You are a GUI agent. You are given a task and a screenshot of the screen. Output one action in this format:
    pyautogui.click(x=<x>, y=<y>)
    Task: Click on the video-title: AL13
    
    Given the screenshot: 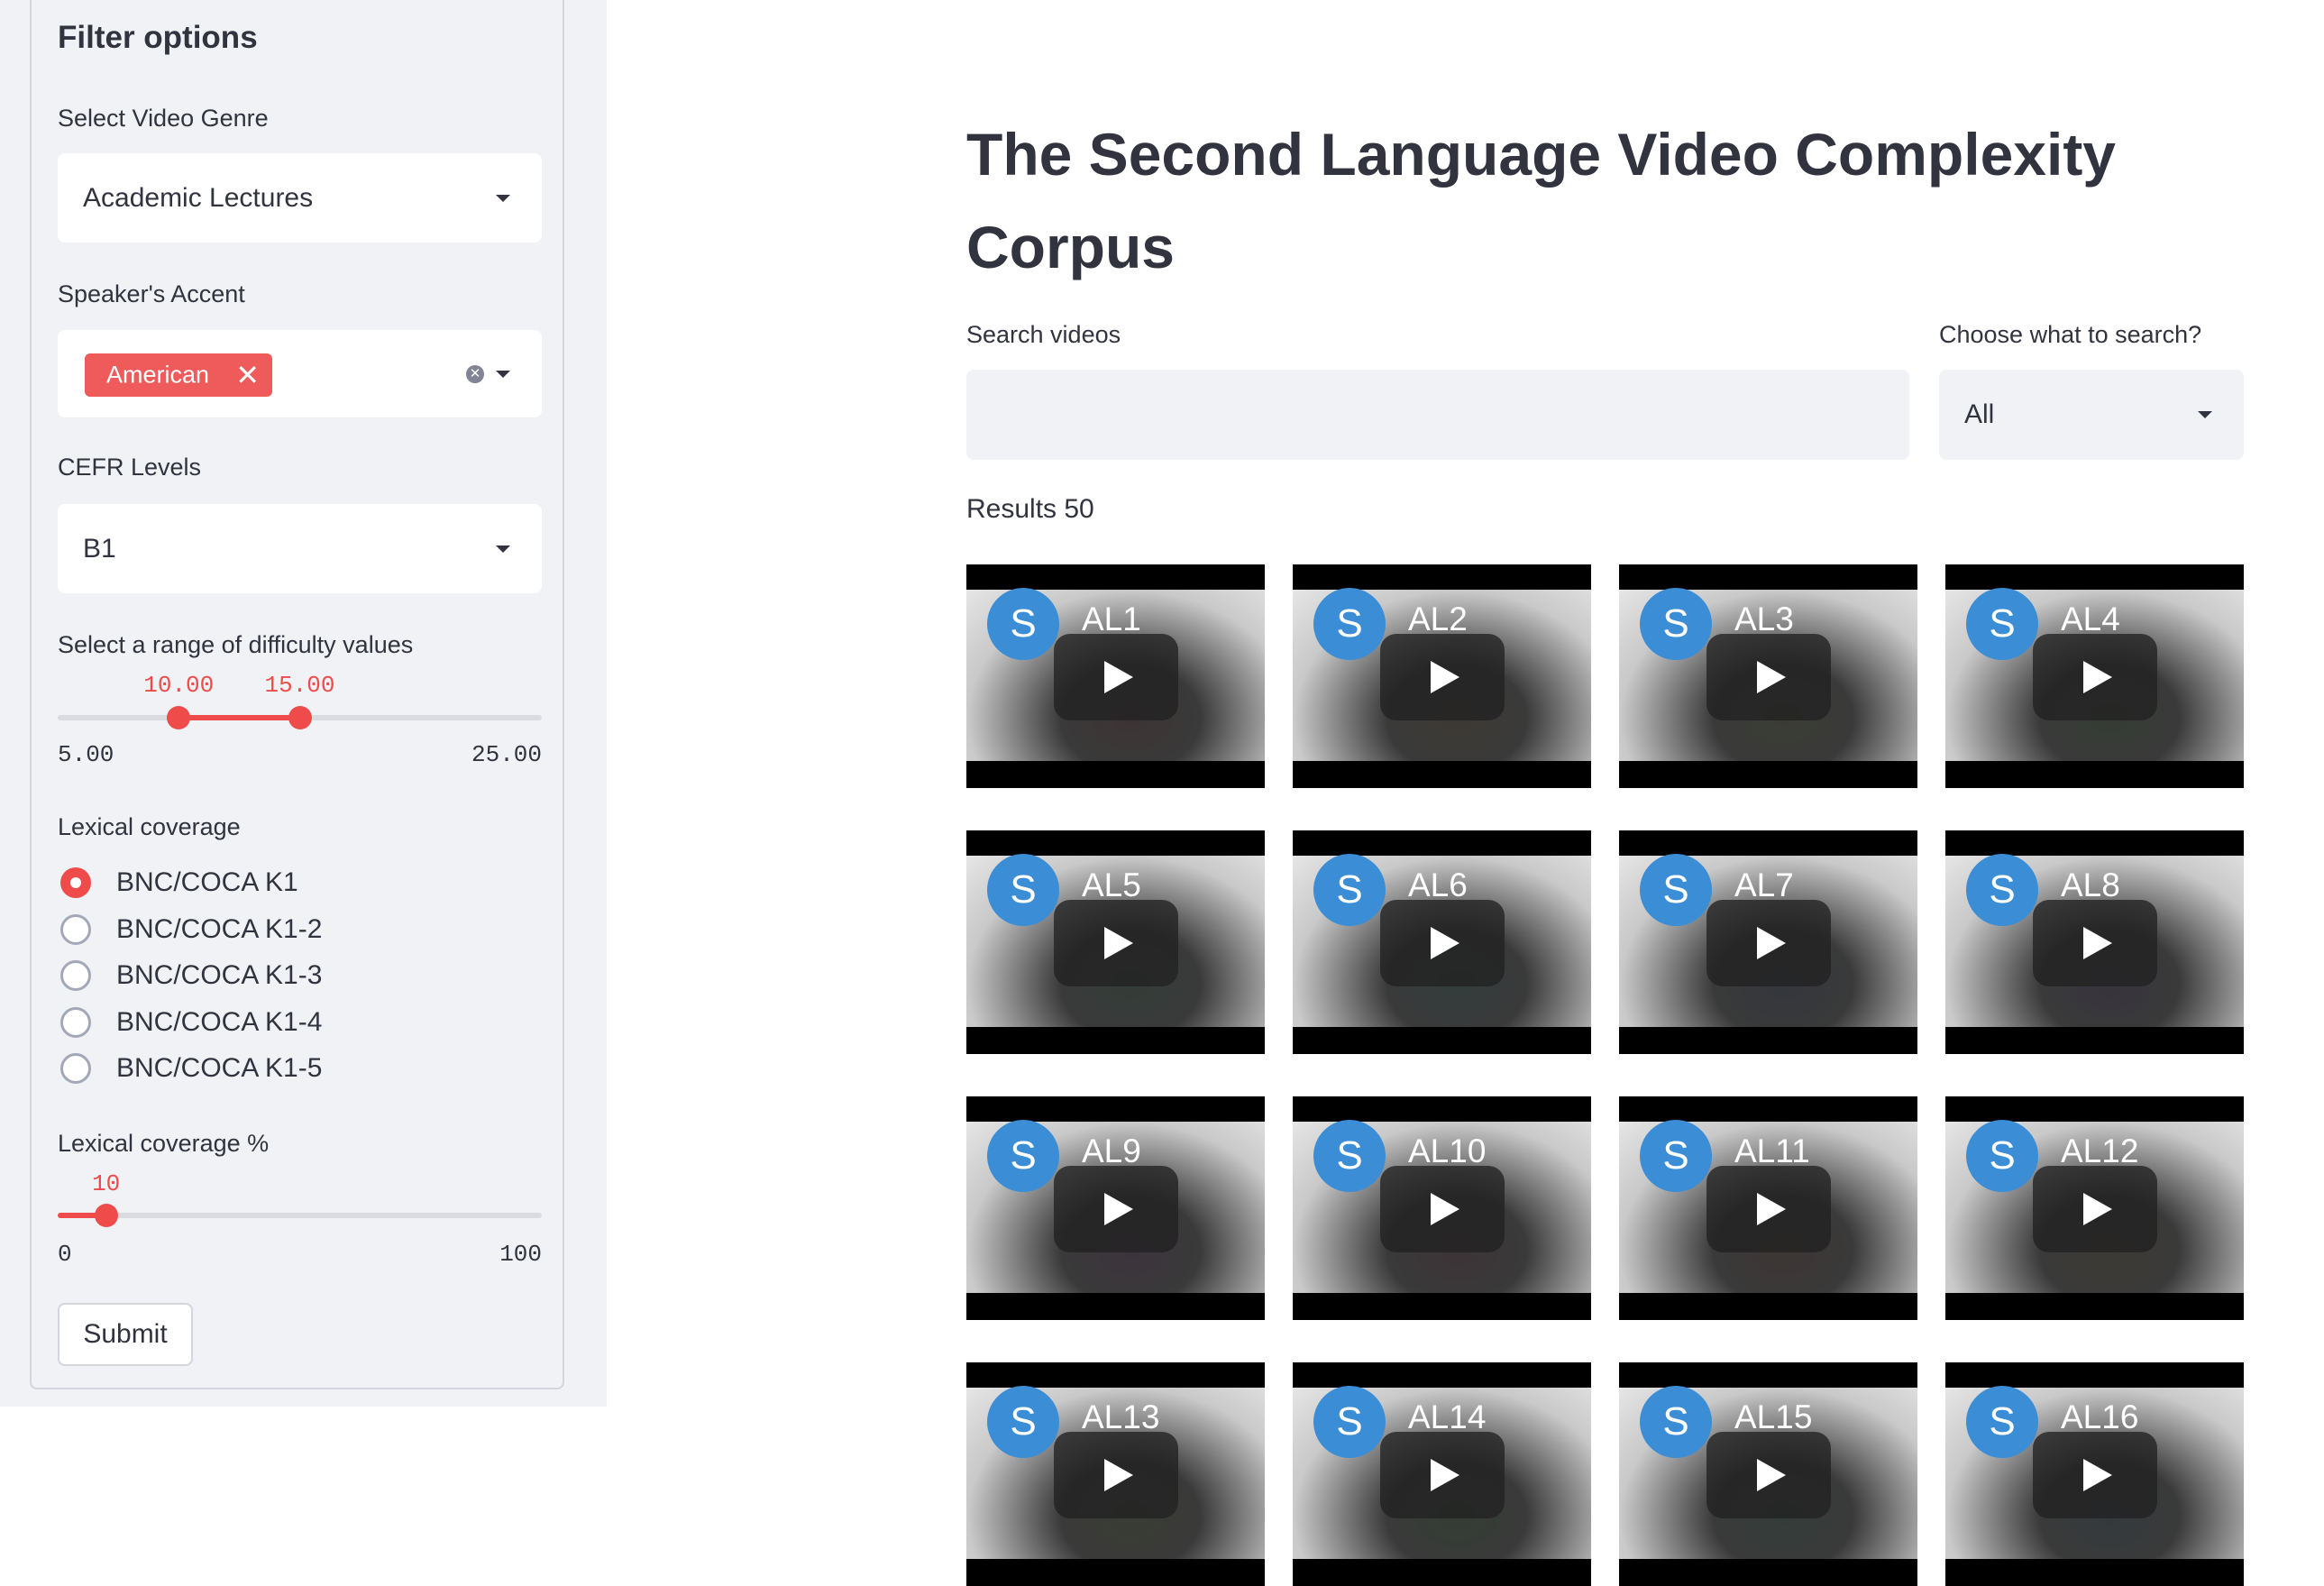 What is the action you would take?
    pyautogui.click(x=1120, y=1417)
    